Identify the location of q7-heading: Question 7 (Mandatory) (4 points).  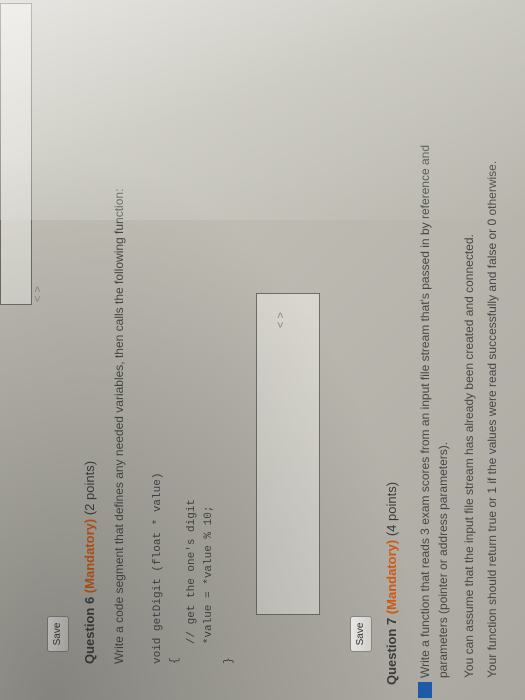
(391, 583).